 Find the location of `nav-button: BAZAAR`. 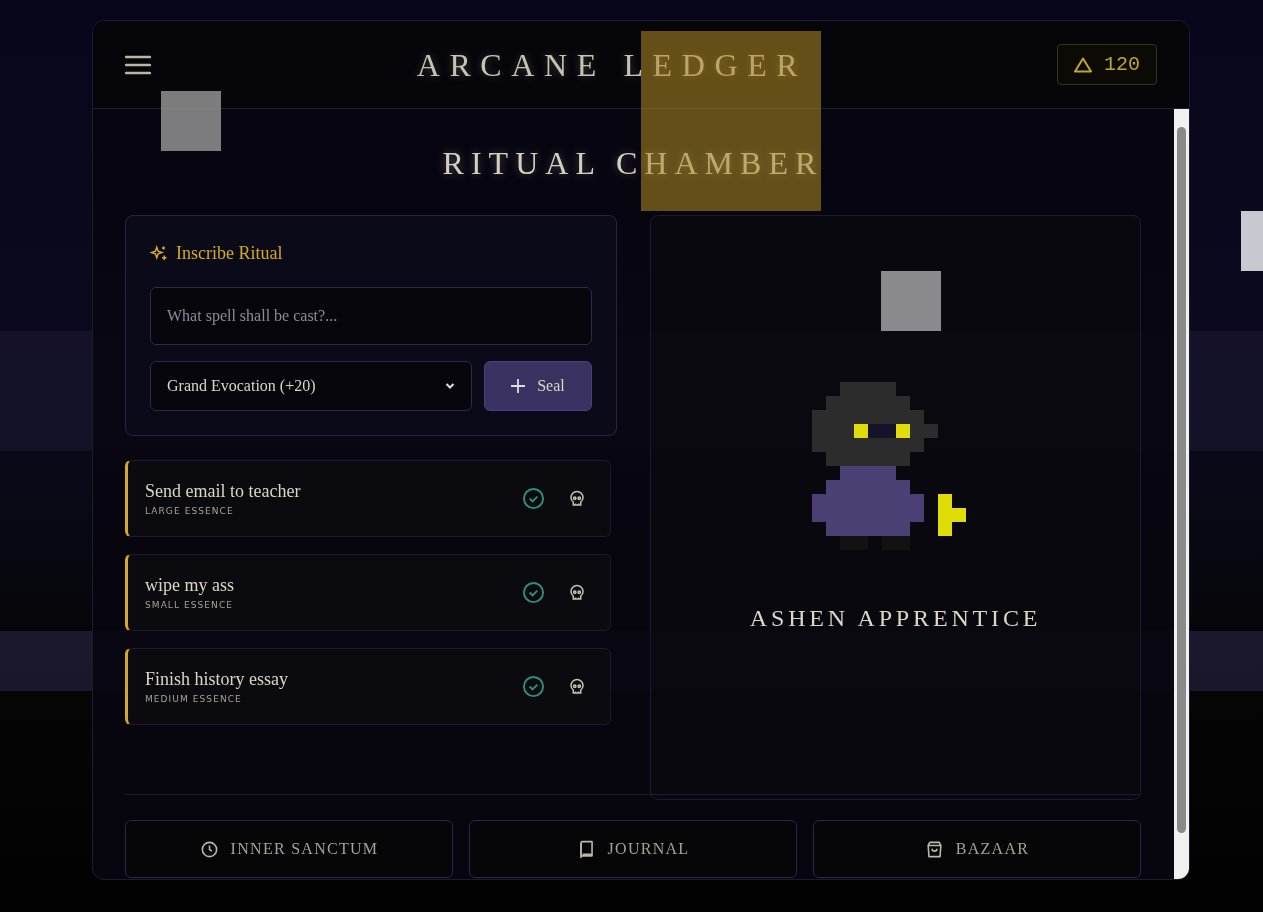

nav-button: BAZAAR is located at coordinates (977, 849).